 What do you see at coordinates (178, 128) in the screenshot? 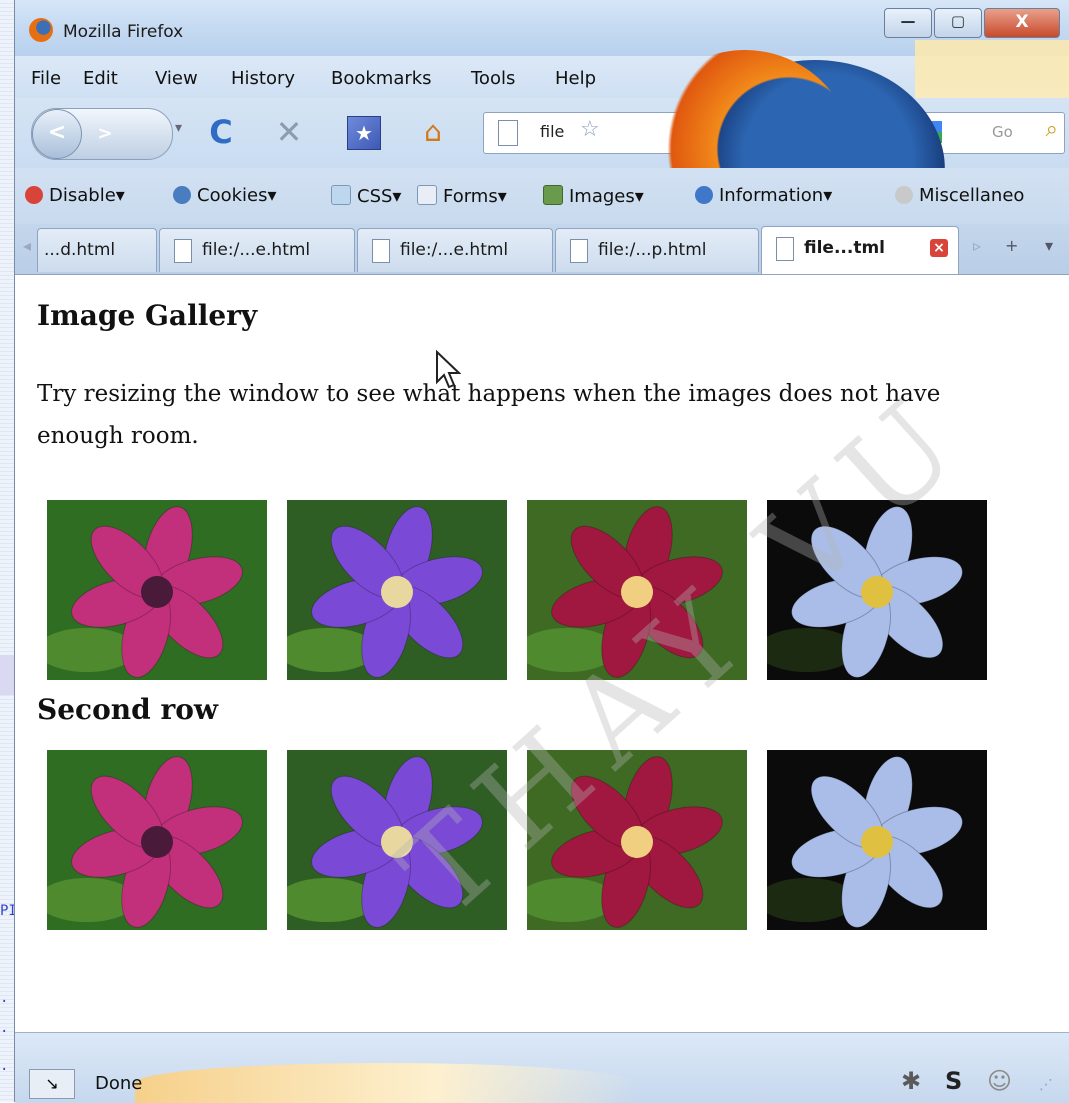
I see `history-dropdown-icon: ▾` at bounding box center [178, 128].